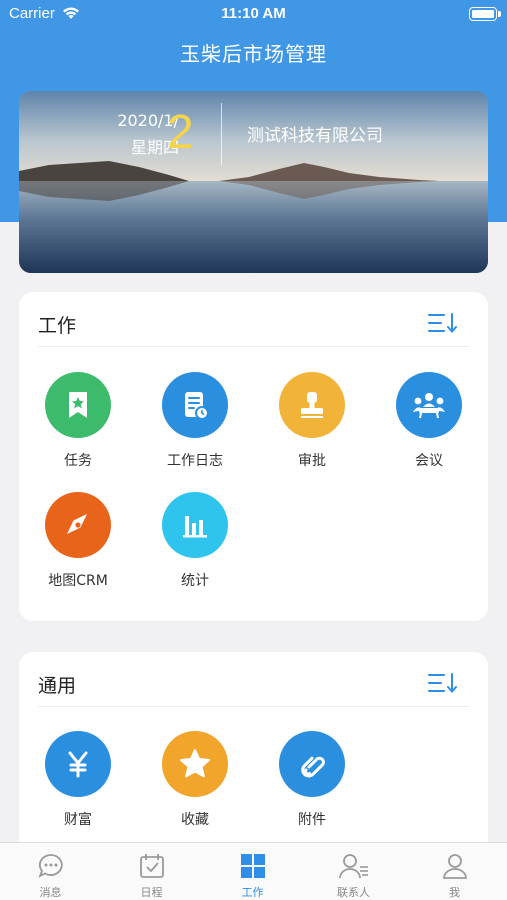 This screenshot has width=507, height=900. What do you see at coordinates (195, 820) in the screenshot?
I see `app-label: 收藏` at bounding box center [195, 820].